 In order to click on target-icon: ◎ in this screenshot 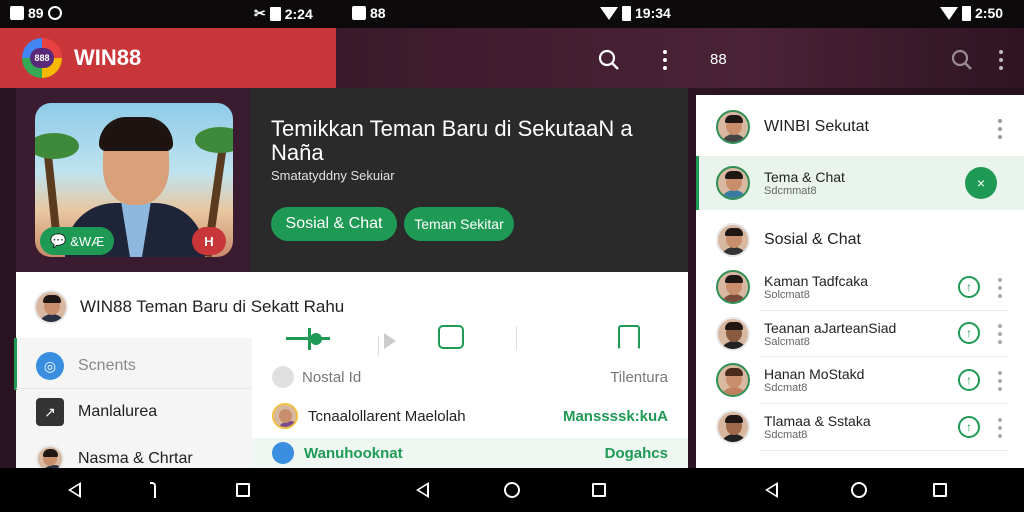, I will do `click(50, 366)`.